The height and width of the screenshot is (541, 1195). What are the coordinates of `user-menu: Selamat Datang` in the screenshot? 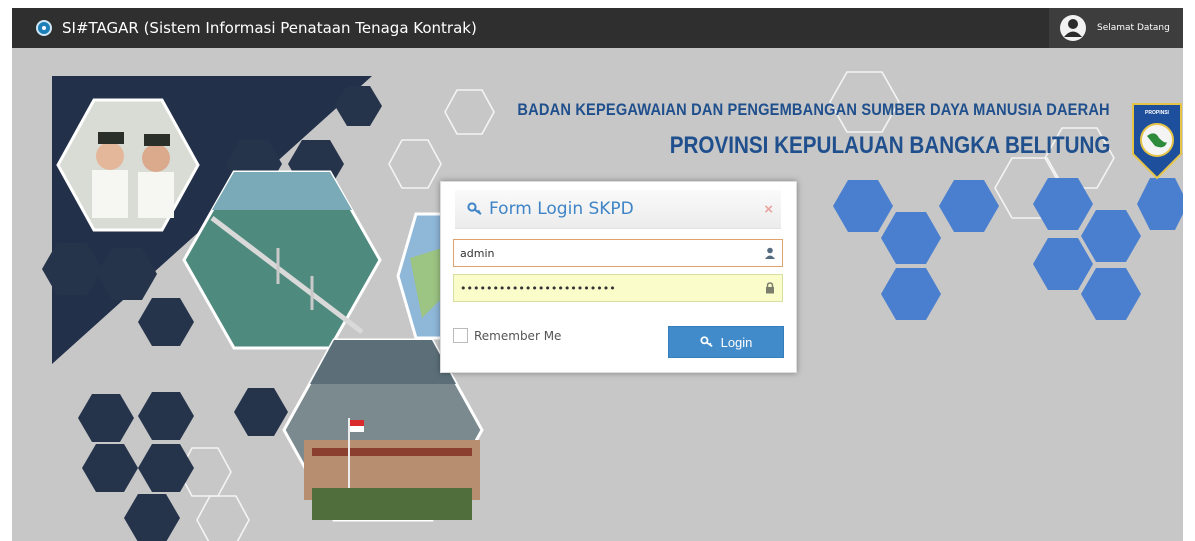 It's located at (1116, 28).